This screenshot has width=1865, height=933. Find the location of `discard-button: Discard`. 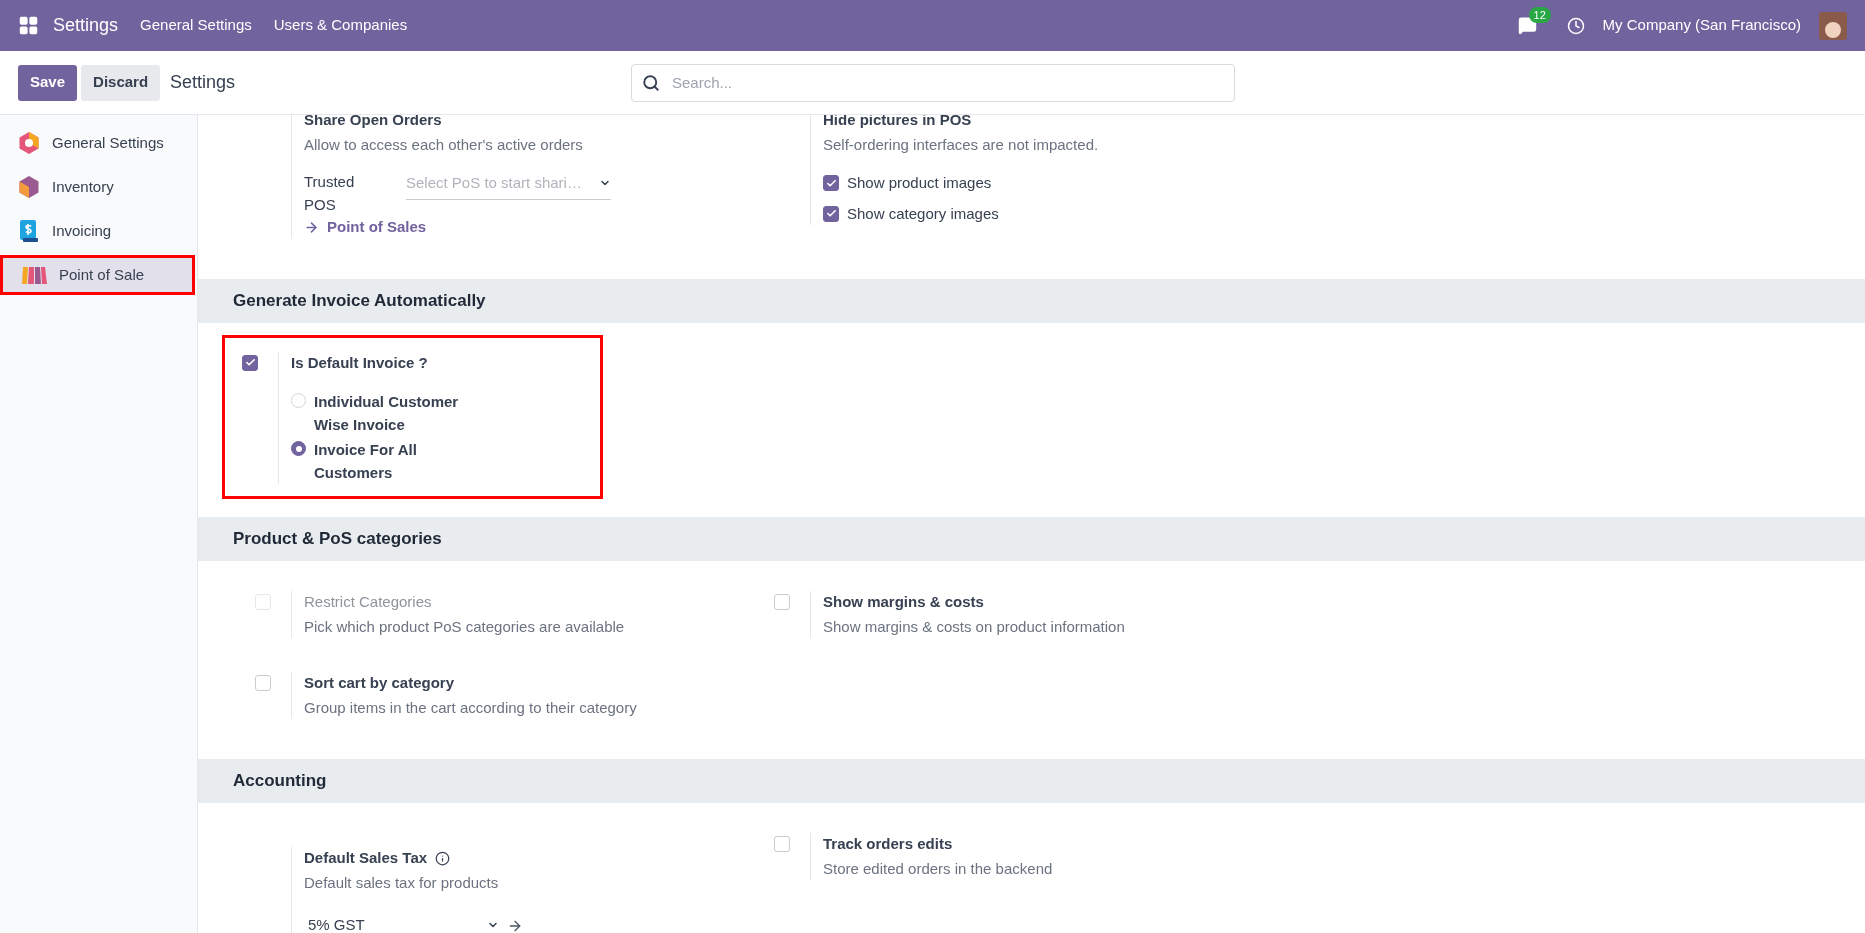

discard-button: Discard is located at coordinates (121, 82).